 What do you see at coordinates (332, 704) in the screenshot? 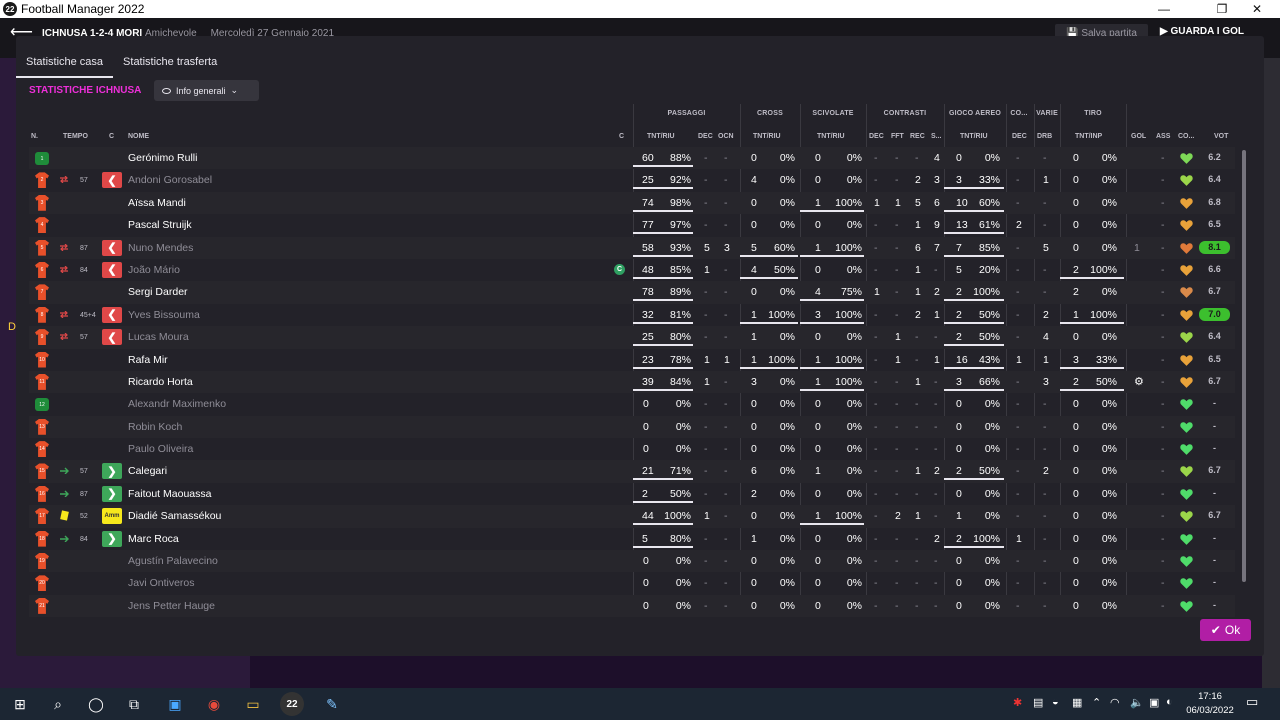
I see `paint-icon: ✎` at bounding box center [332, 704].